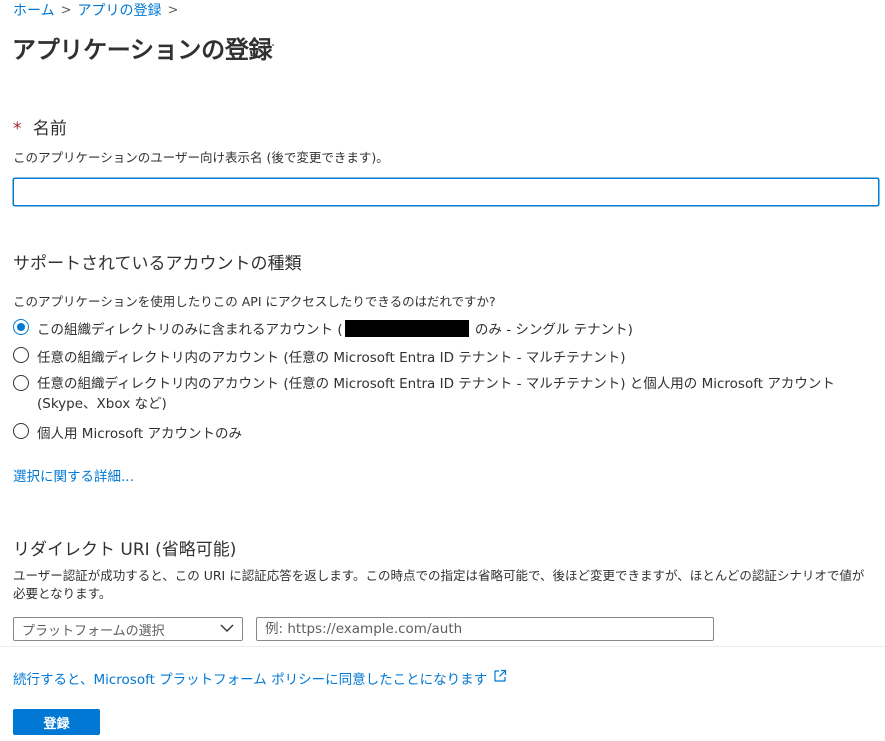  Describe the element at coordinates (485, 629) in the screenshot. I see `redirect-uri-input` at that location.